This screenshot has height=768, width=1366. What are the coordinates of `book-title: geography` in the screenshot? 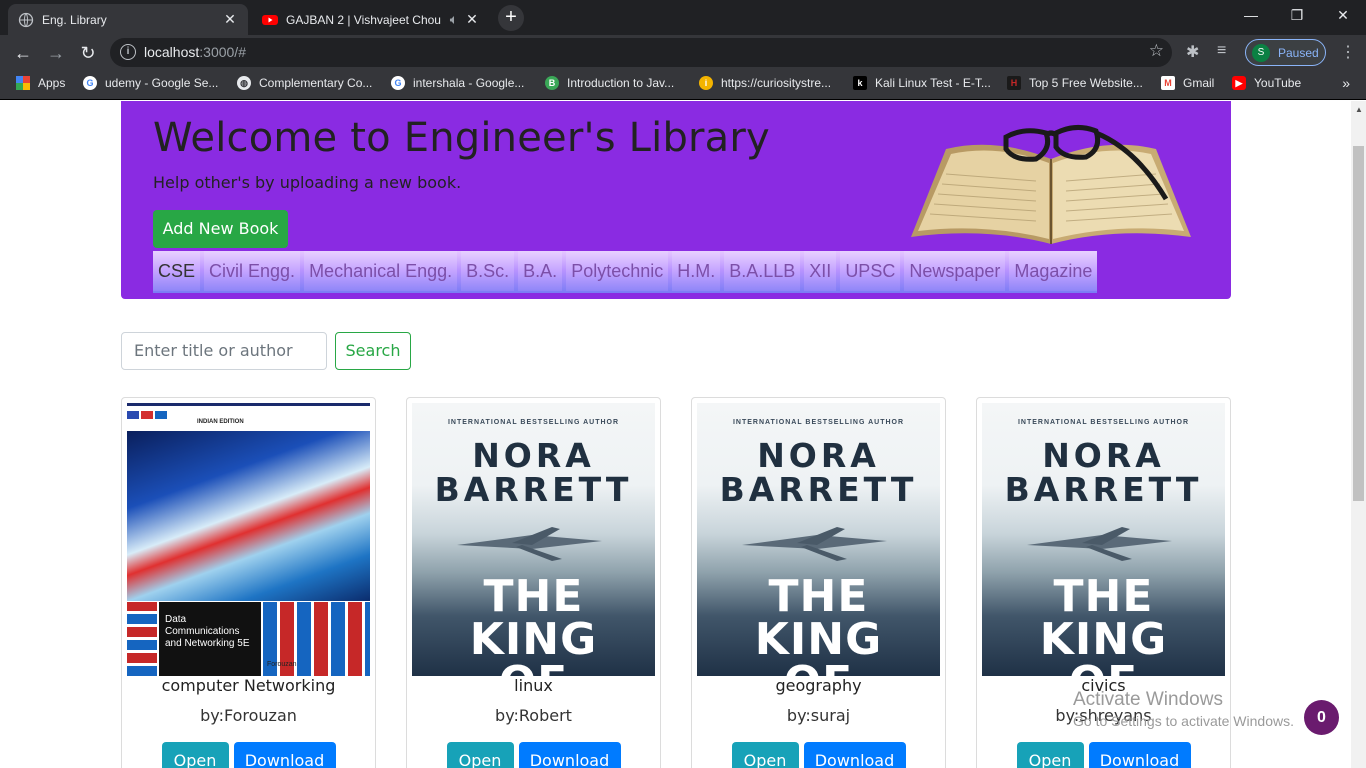 It's located at (818, 685).